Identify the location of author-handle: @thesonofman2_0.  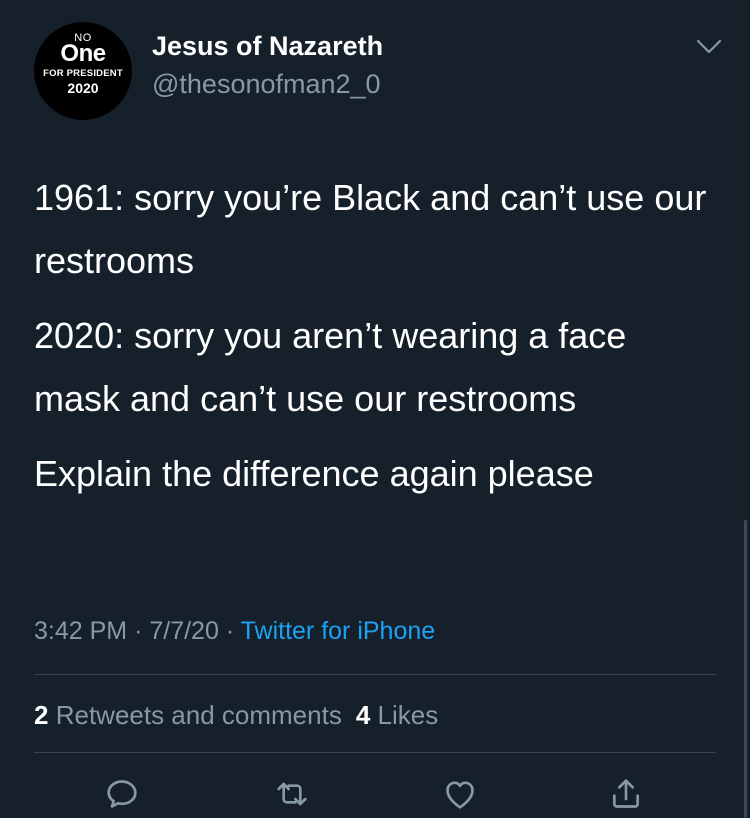
(266, 84).